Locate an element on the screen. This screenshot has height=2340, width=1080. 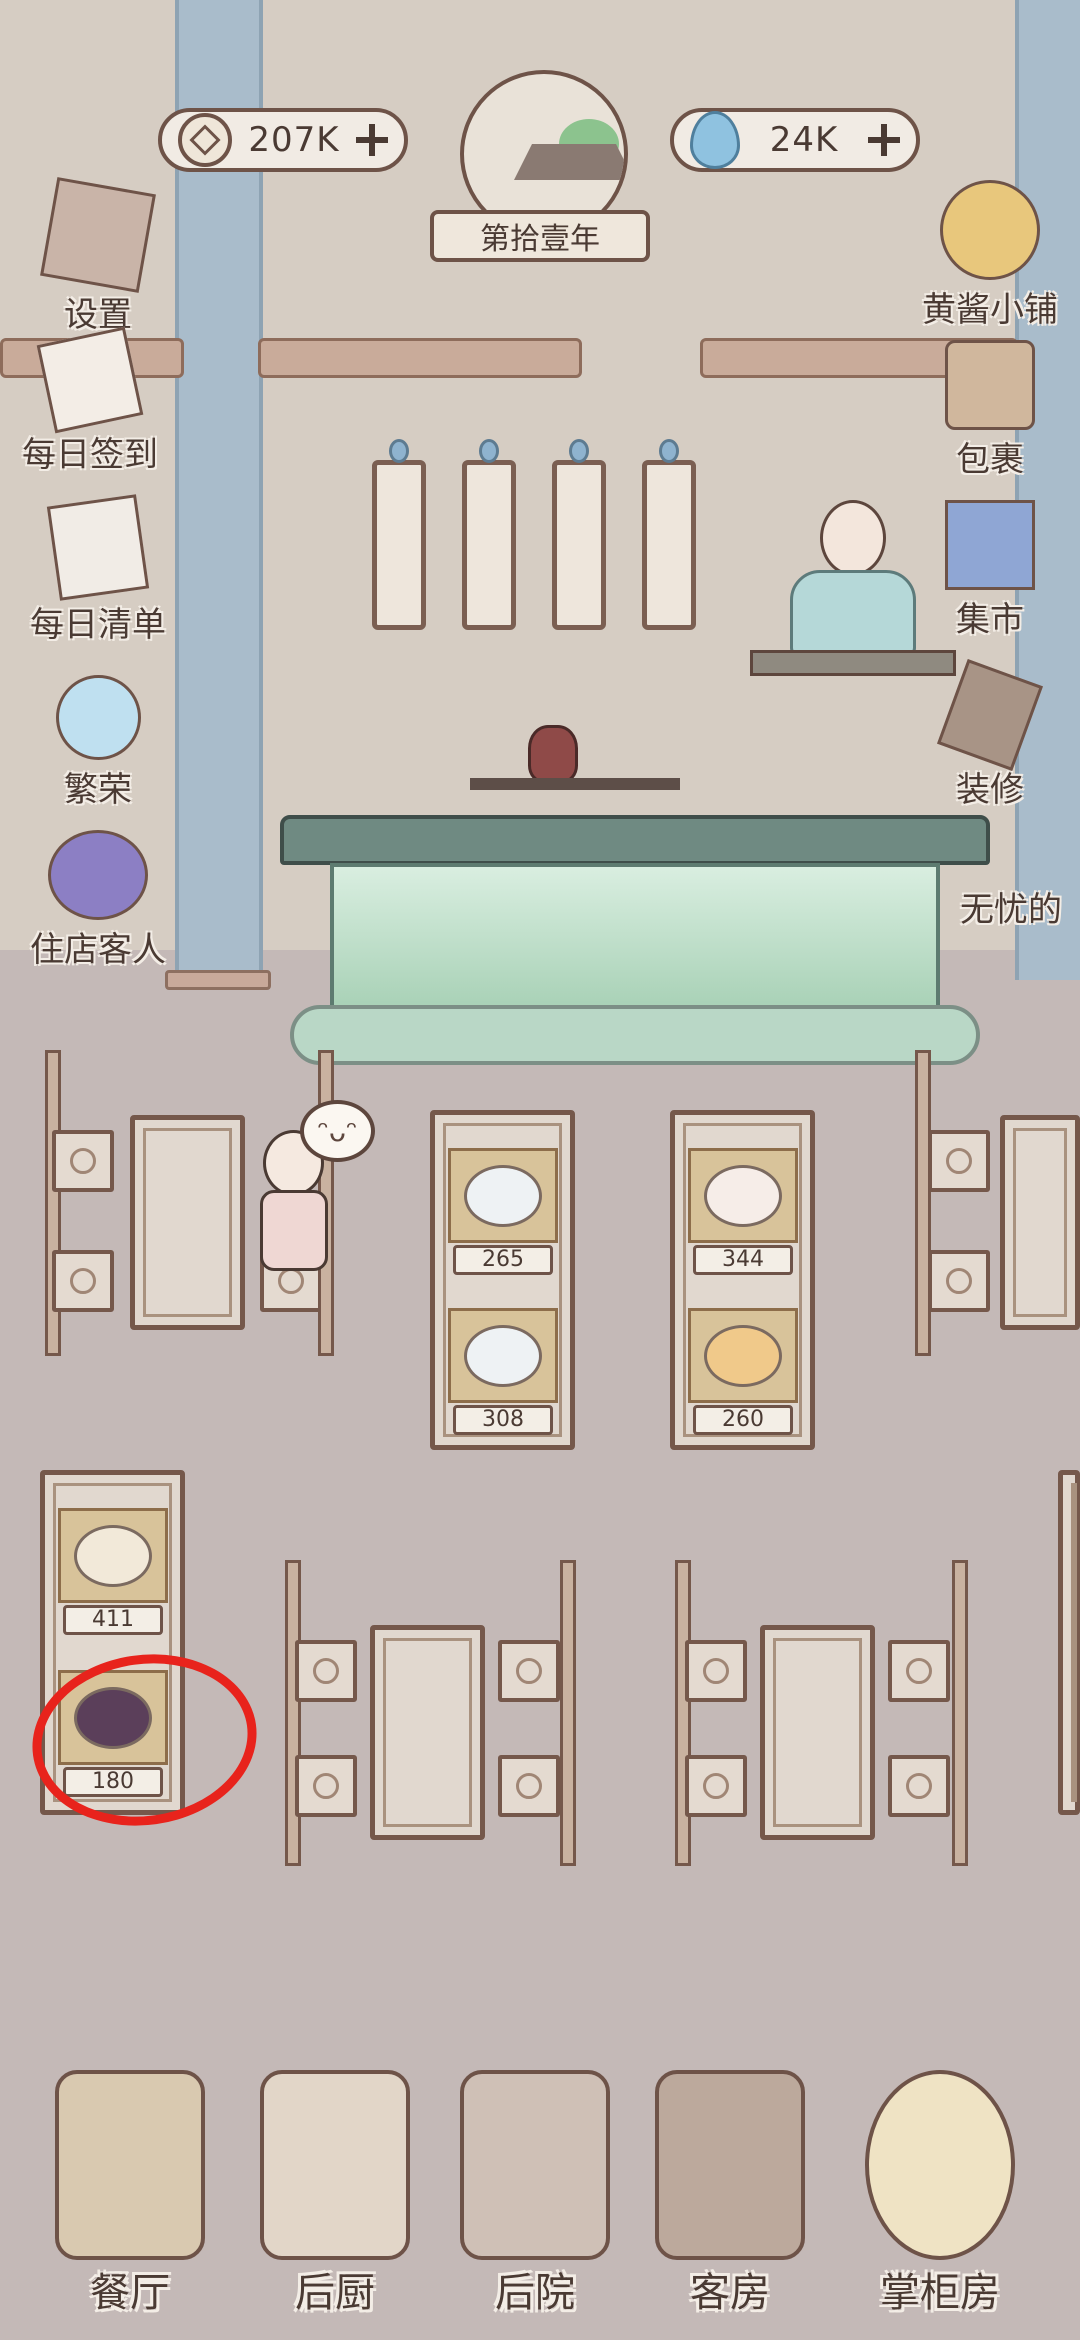
dish-slot: 265 is located at coordinates (503, 1211).